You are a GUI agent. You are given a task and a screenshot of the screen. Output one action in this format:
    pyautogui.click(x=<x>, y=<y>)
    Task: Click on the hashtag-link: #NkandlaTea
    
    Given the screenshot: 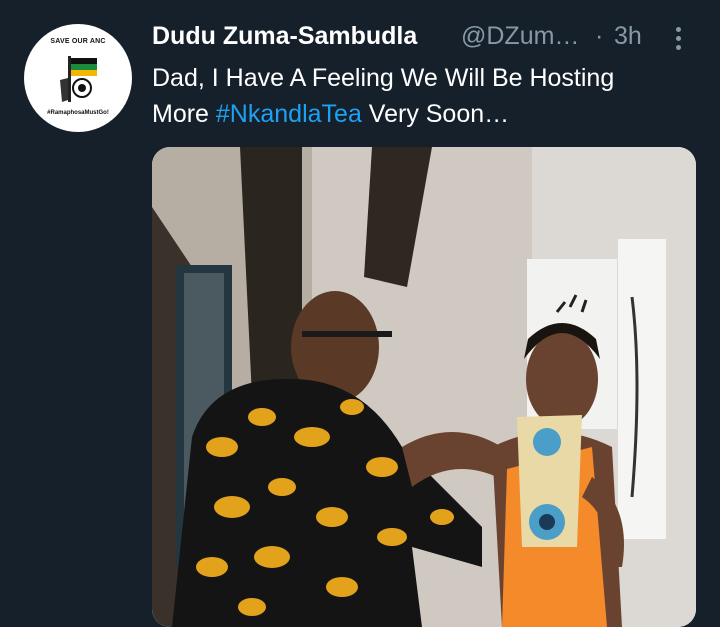 What is the action you would take?
    pyautogui.click(x=289, y=114)
    